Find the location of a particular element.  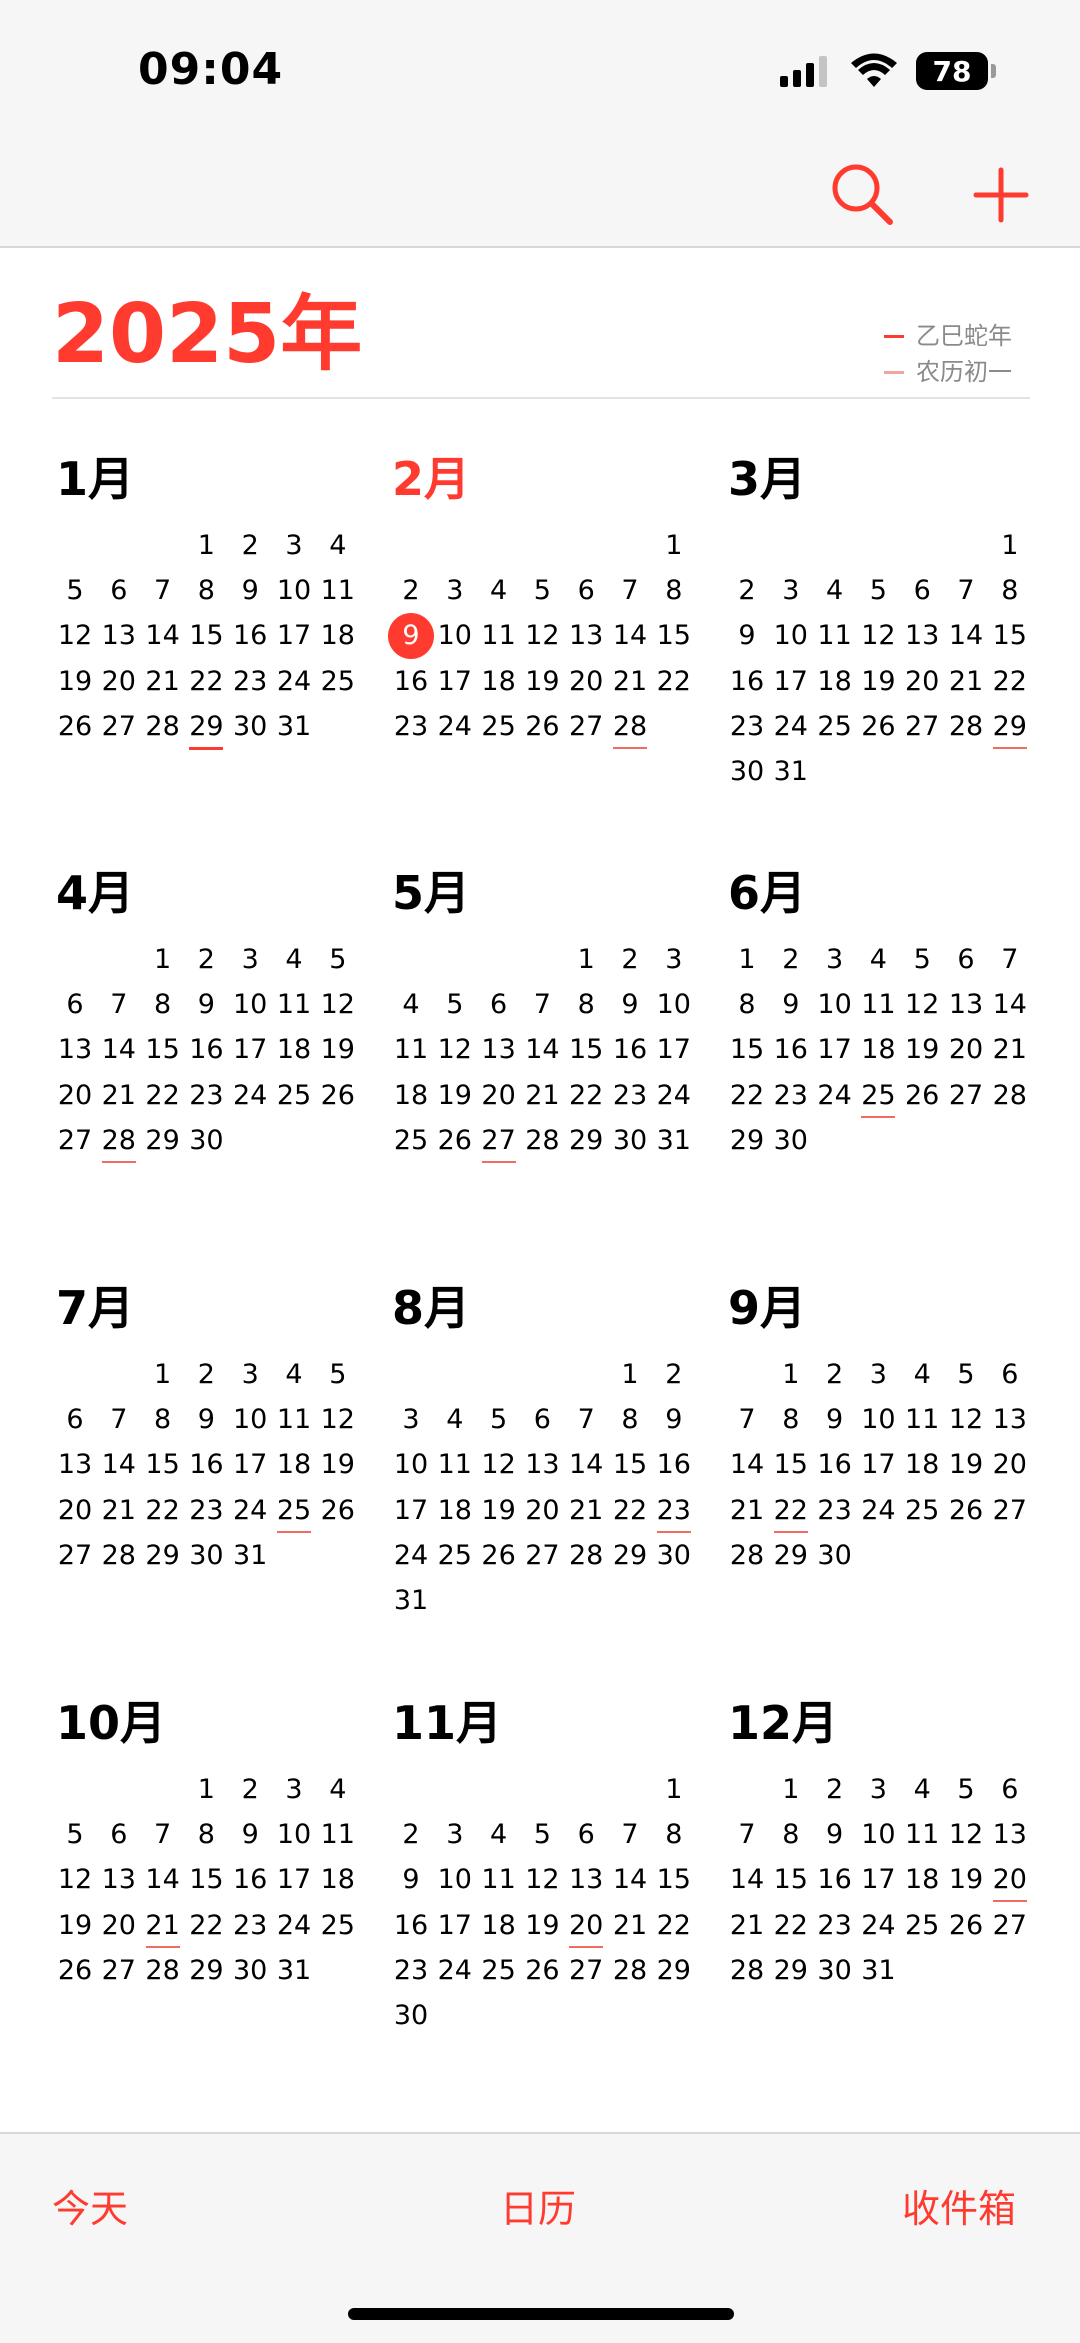

search-button is located at coordinates (863, 193).